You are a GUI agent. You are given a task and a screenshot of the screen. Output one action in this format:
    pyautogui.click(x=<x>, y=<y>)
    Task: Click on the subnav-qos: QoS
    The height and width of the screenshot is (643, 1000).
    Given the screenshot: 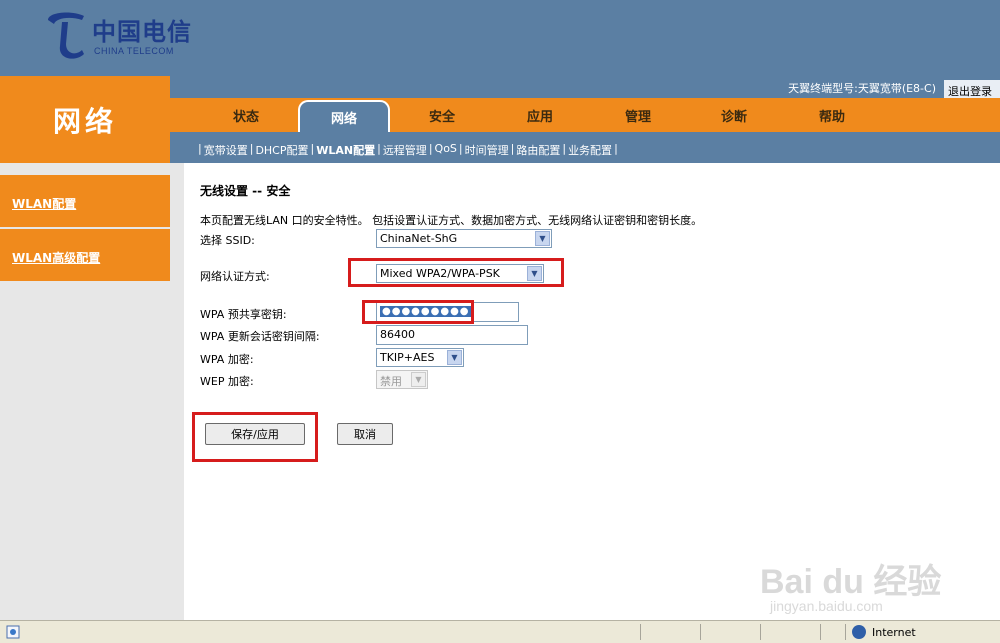 What is the action you would take?
    pyautogui.click(x=446, y=150)
    